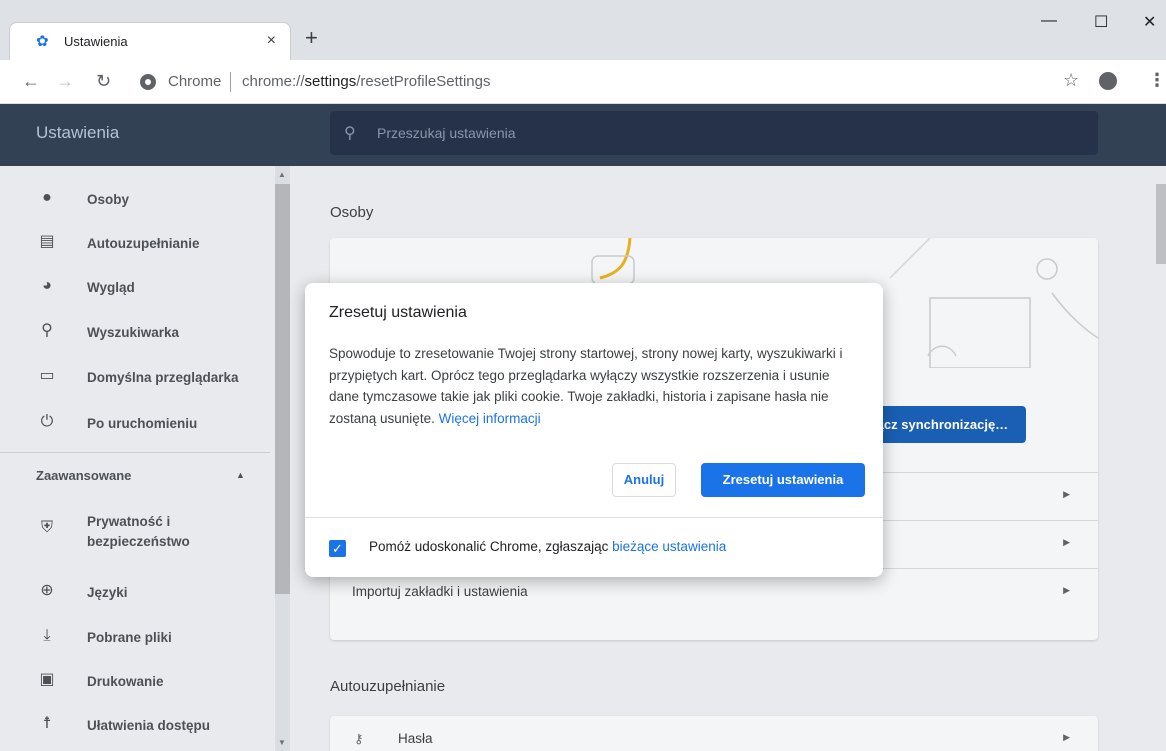 Image resolution: width=1166 pixels, height=751 pixels. What do you see at coordinates (47, 285) in the screenshot?
I see `palette-icon: ◕` at bounding box center [47, 285].